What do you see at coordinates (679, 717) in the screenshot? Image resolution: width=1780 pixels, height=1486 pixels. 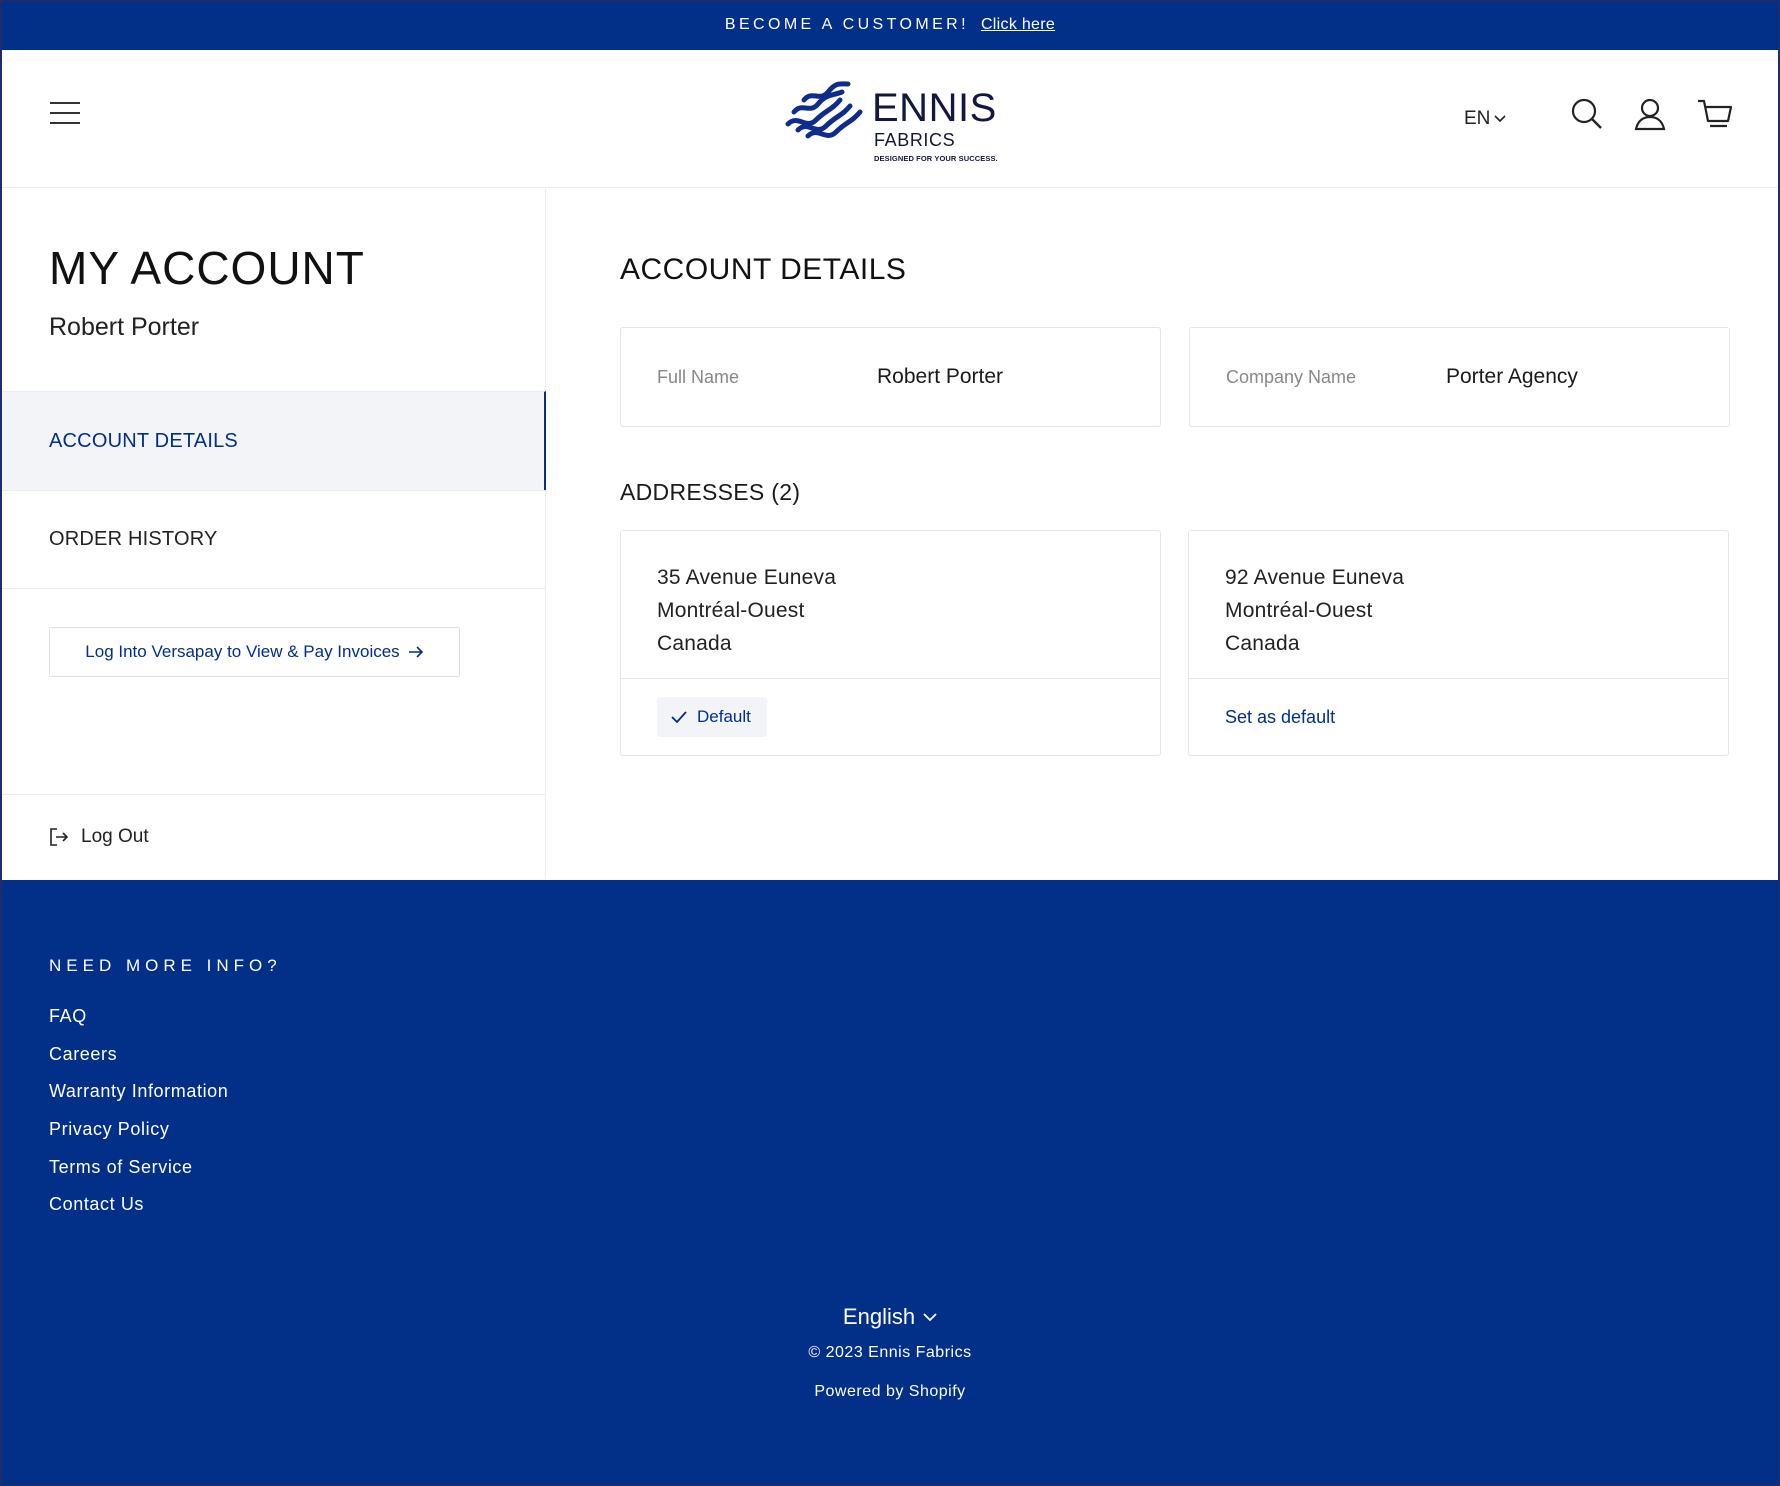 I see `check-icon` at bounding box center [679, 717].